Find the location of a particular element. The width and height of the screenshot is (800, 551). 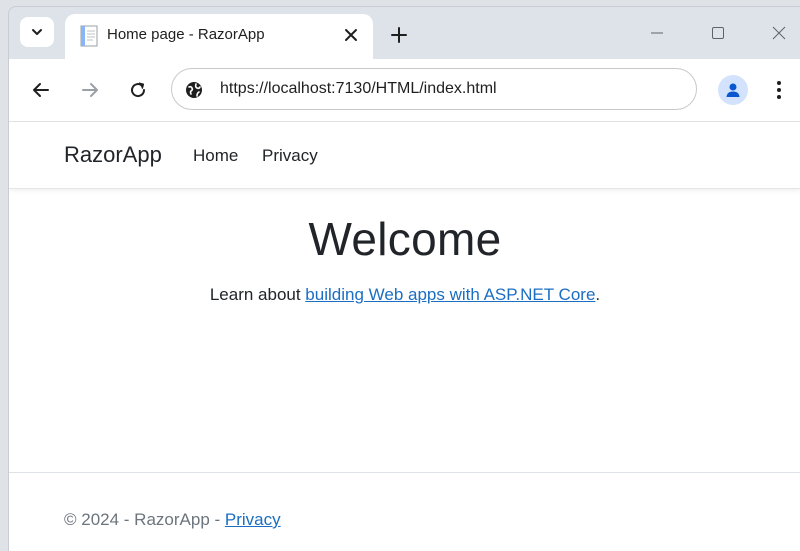

close-window-button is located at coordinates (779, 33).